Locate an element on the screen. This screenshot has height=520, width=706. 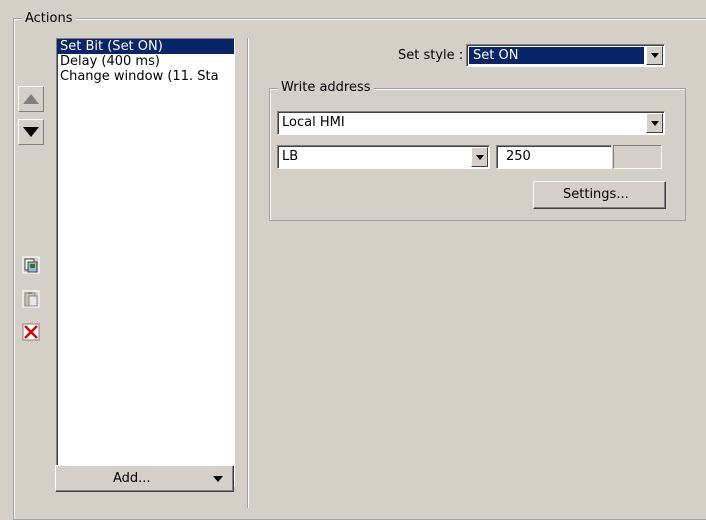
move-down-icon is located at coordinates (31, 132).